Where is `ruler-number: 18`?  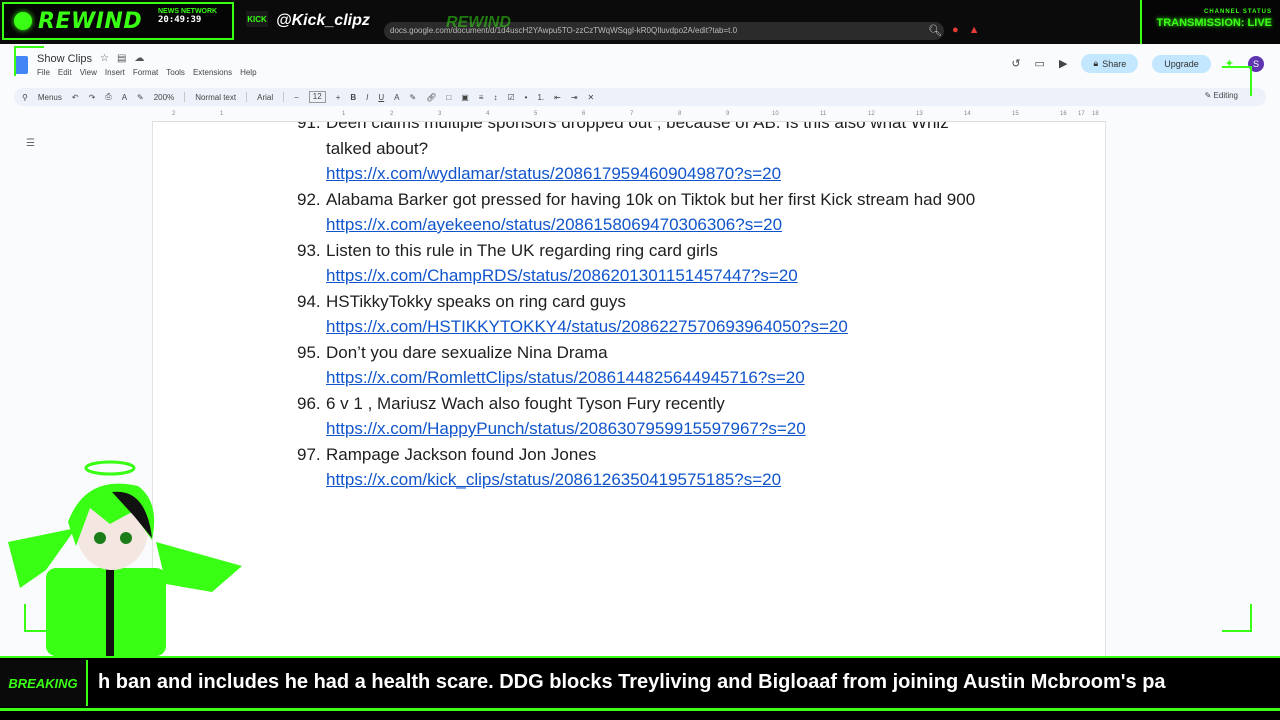
ruler-number: 18 is located at coordinates (1095, 114).